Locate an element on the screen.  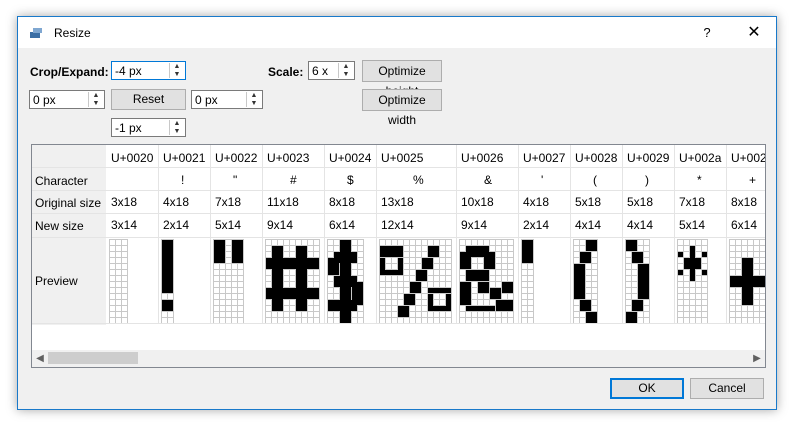
window-title: Resize is located at coordinates (72, 33).